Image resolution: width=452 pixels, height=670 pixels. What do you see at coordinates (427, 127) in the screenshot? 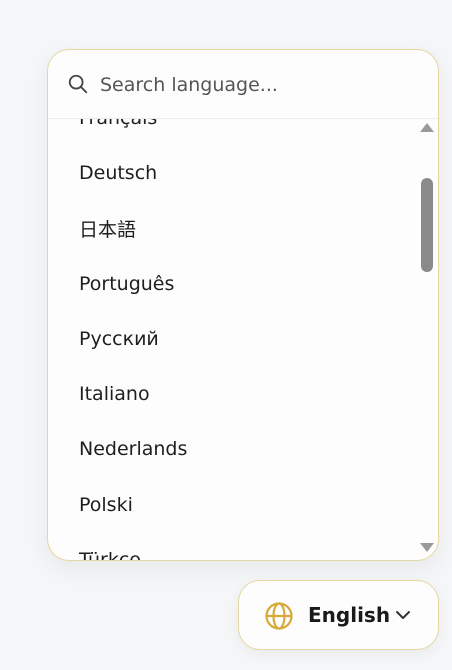
I see `scroll-up-arrow-icon` at bounding box center [427, 127].